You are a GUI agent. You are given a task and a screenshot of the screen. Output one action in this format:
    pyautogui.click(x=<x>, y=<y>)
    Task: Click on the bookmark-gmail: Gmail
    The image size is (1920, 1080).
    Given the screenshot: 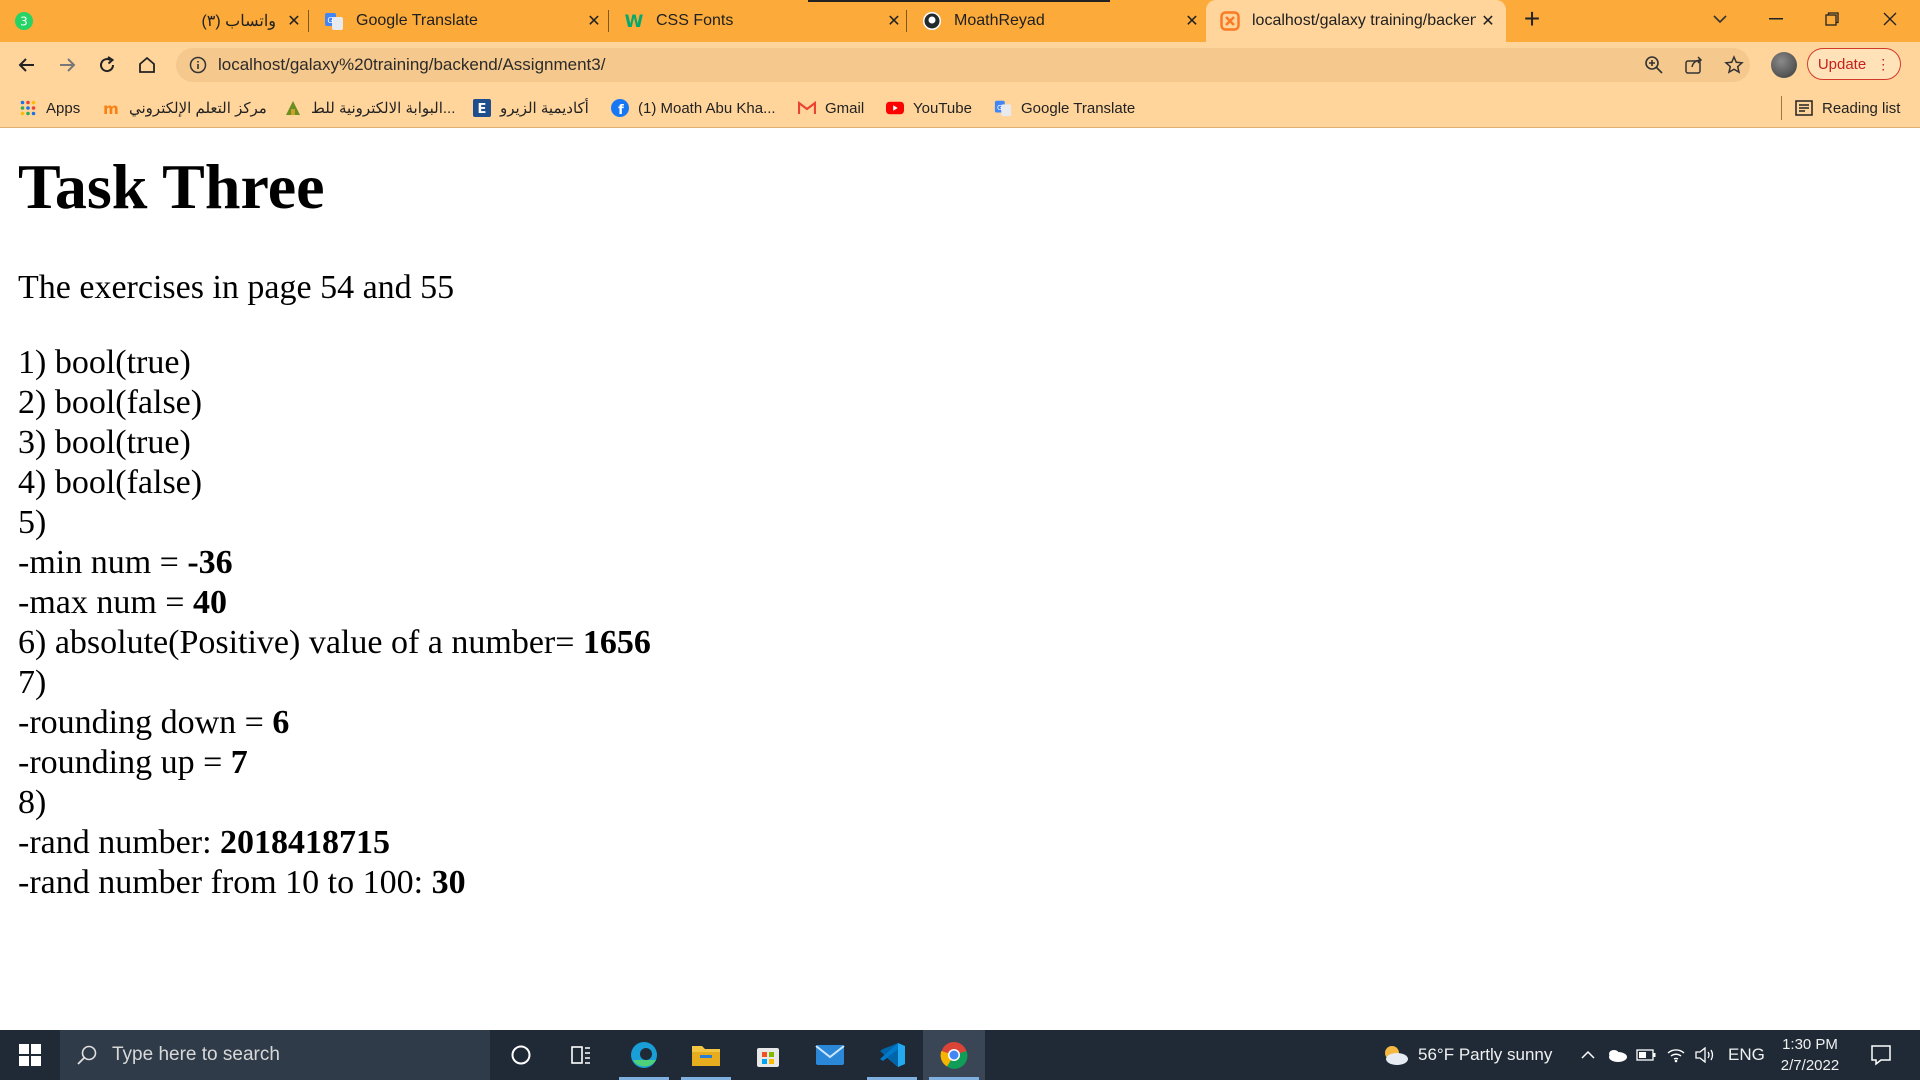 What is the action you would take?
    pyautogui.click(x=831, y=108)
    